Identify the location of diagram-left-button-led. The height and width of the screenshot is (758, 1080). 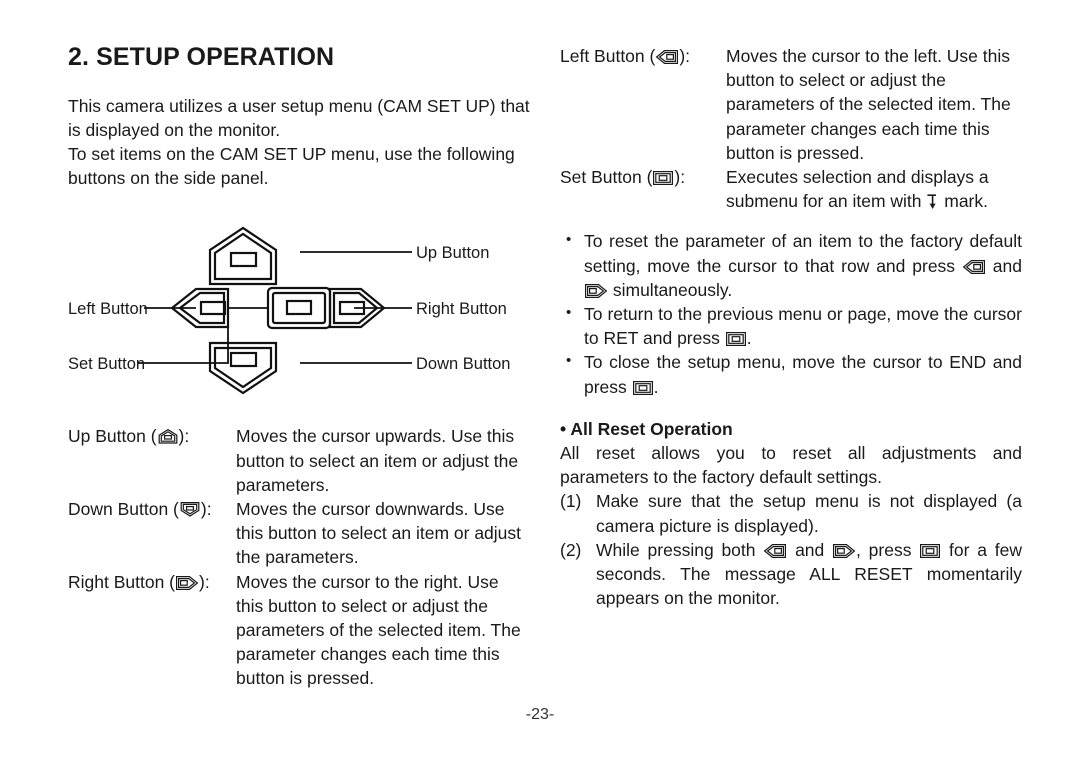
(213, 308).